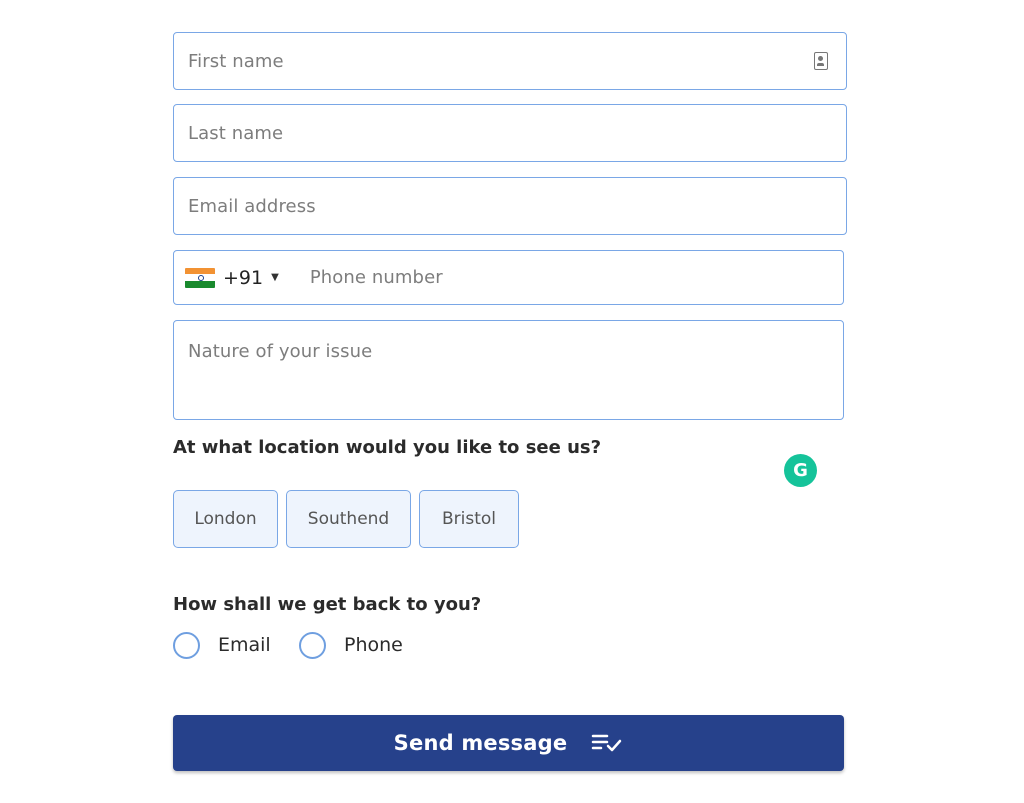  Describe the element at coordinates (821, 61) in the screenshot. I see `contact-card-icon` at that location.